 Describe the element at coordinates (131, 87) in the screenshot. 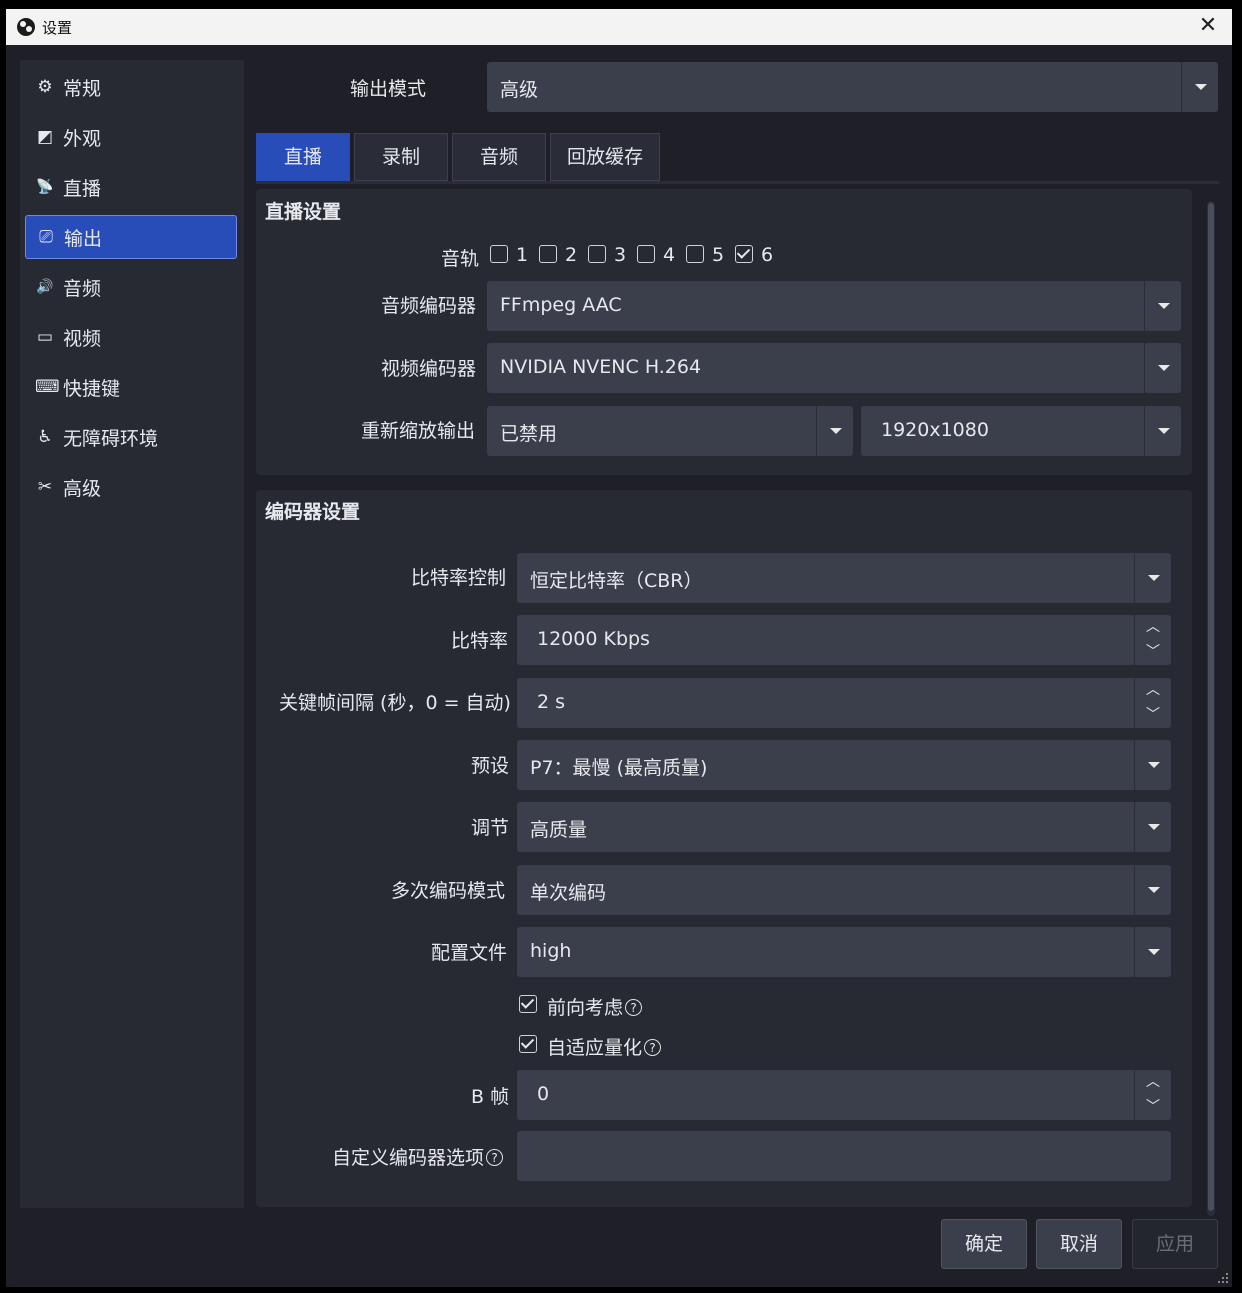

I see `sidebar-item-general: ⚙ 常规` at that location.